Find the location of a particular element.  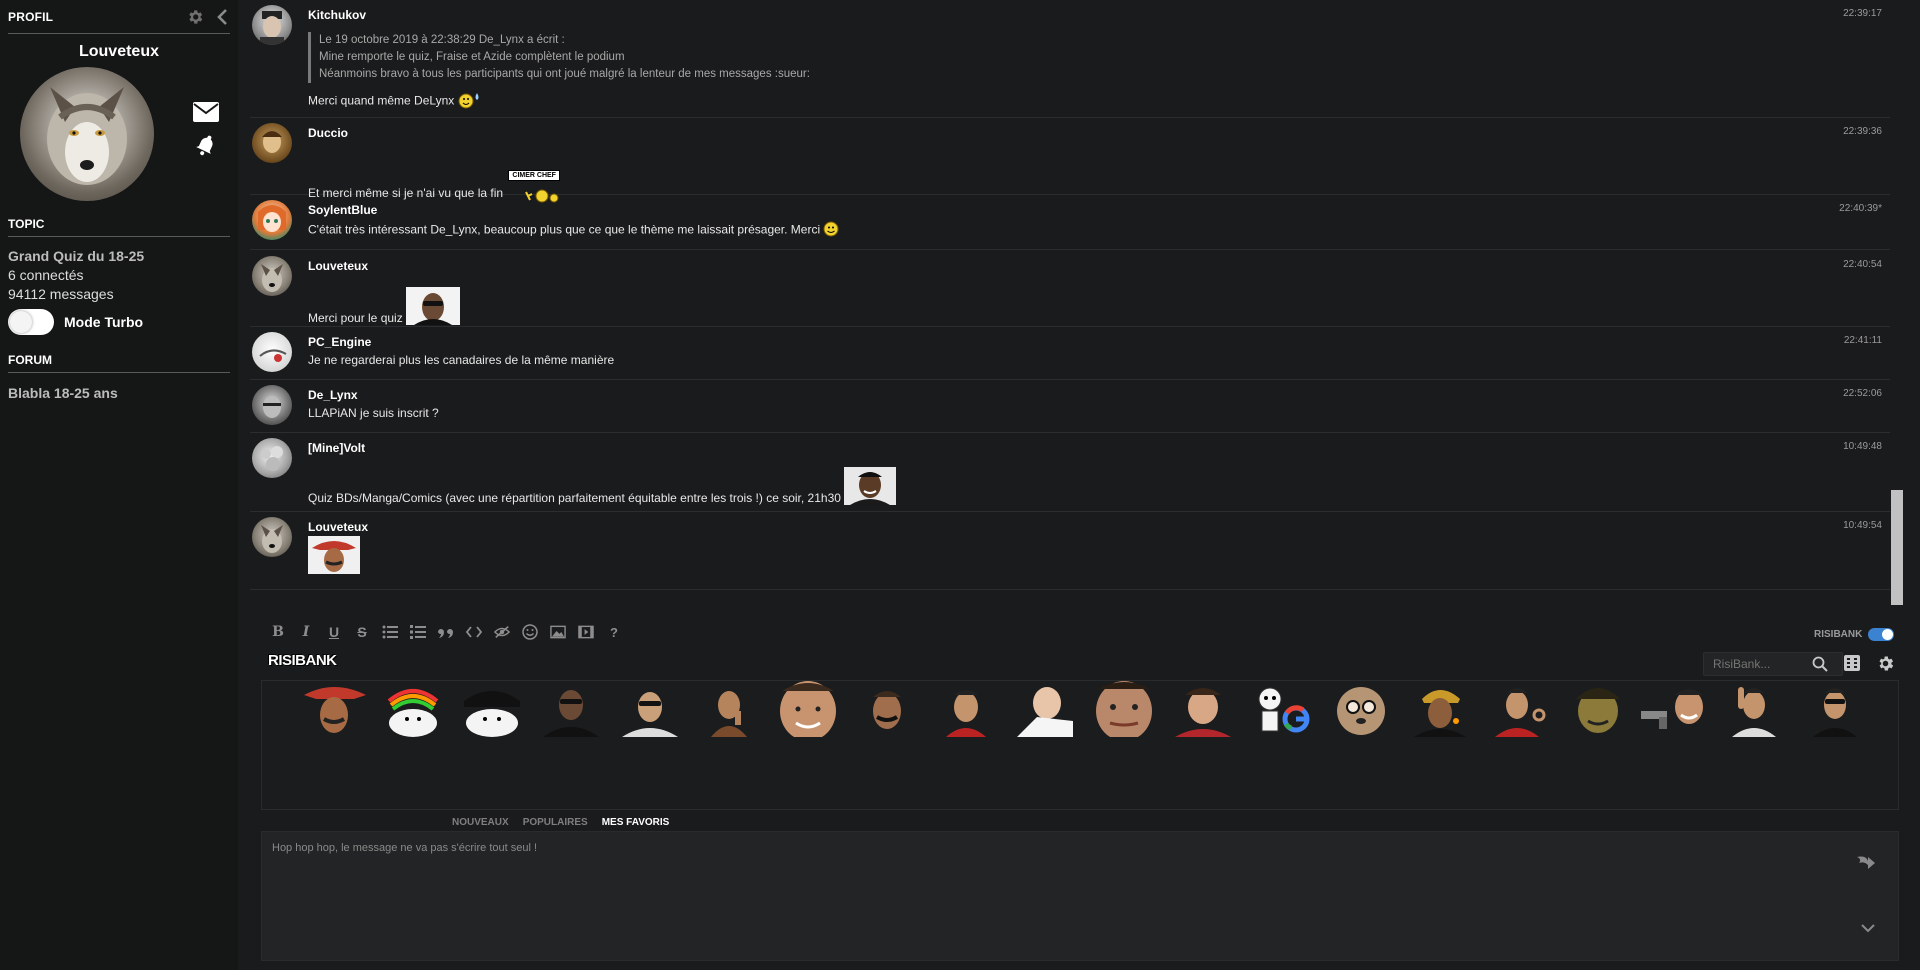

gear-icon is located at coordinates (195, 17).